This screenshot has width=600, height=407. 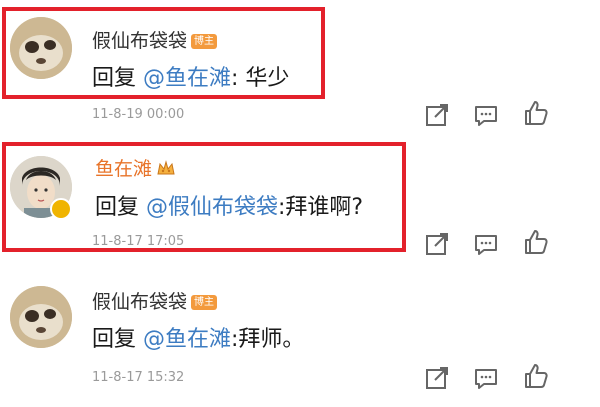 I want to click on crown-icon, so click(x=166, y=170).